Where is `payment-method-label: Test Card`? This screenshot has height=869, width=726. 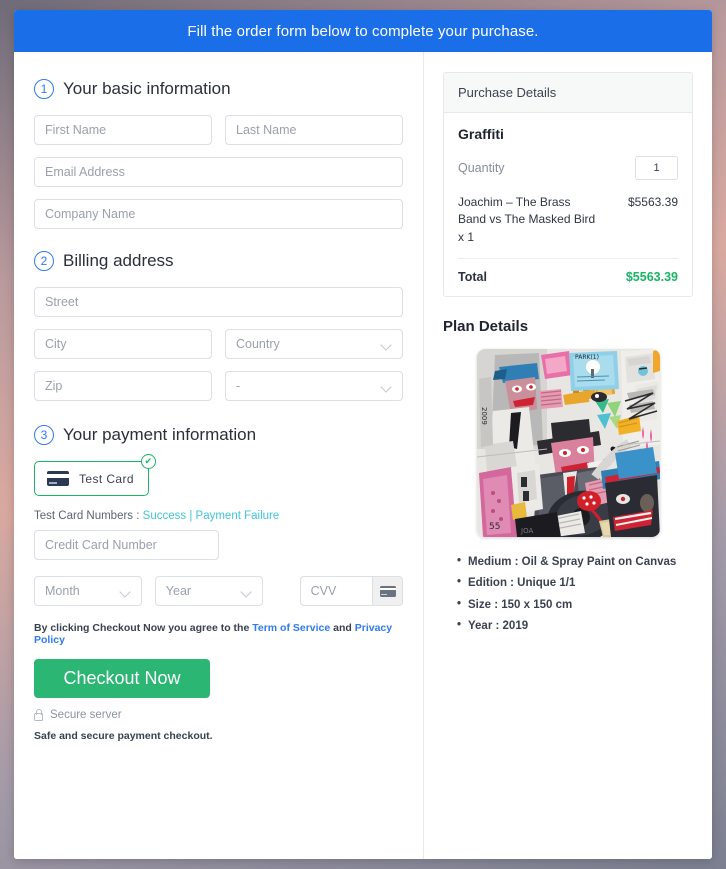 payment-method-label: Test Card is located at coordinates (106, 478).